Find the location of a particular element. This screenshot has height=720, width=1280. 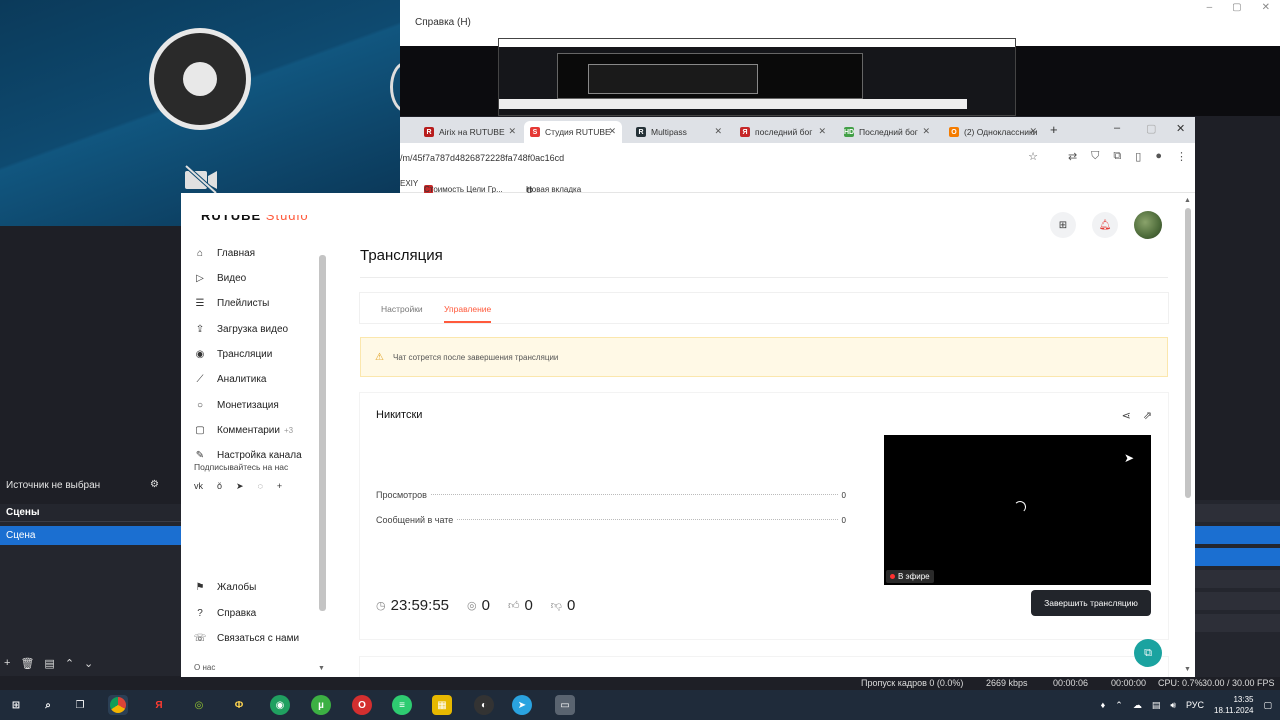

browser-tab: R Airix на RUTUBE ✕ is located at coordinates (470, 132).